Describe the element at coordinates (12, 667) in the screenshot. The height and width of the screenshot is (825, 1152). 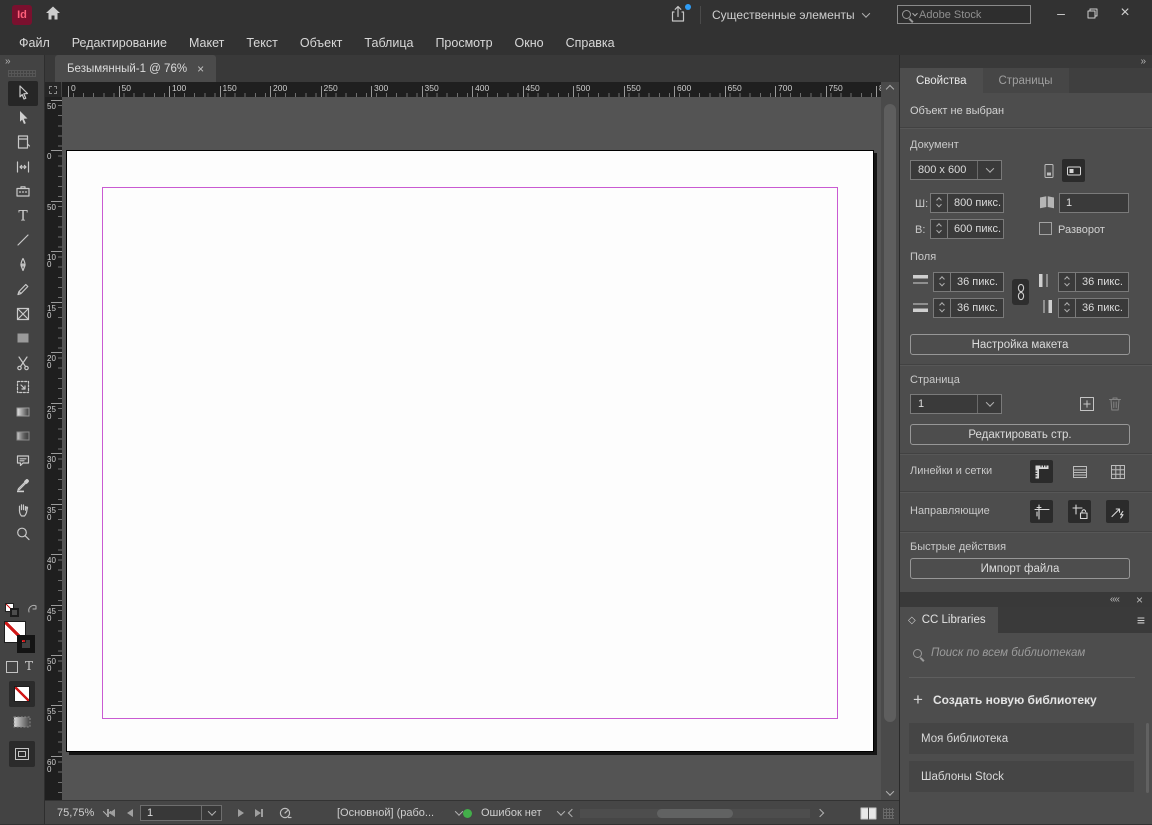
I see `formatting-affects-container-button` at that location.